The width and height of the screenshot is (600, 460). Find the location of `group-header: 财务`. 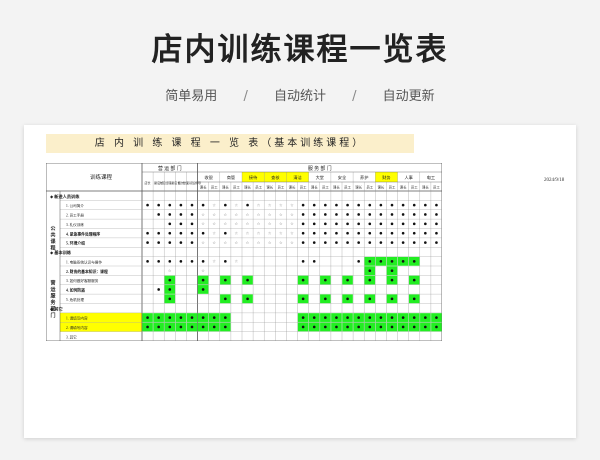

group-header: 财务 is located at coordinates (386, 177).